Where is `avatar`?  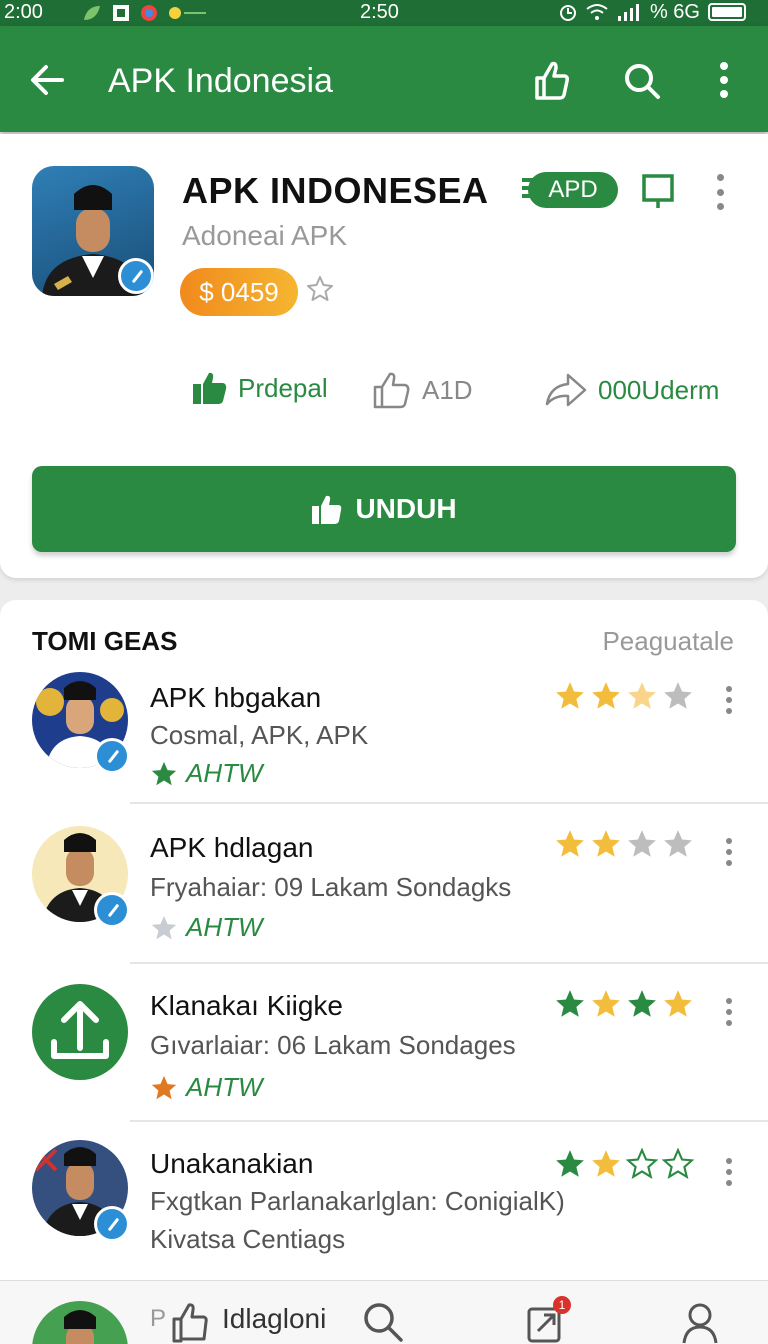 avatar is located at coordinates (80, 1032).